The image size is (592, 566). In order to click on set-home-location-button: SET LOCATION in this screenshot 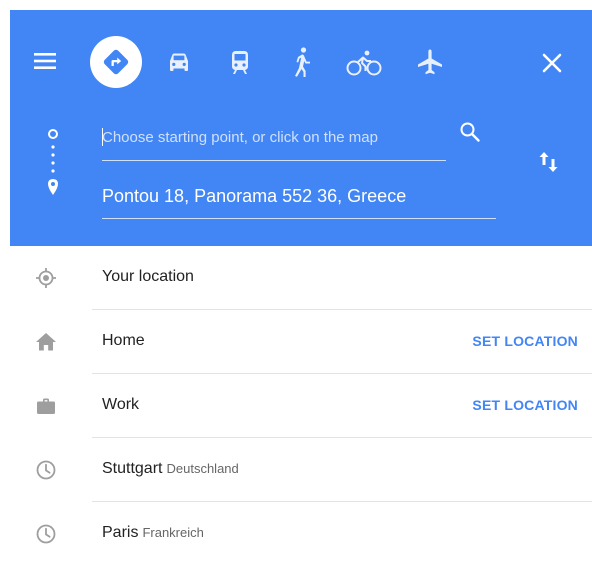, I will do `click(525, 341)`.